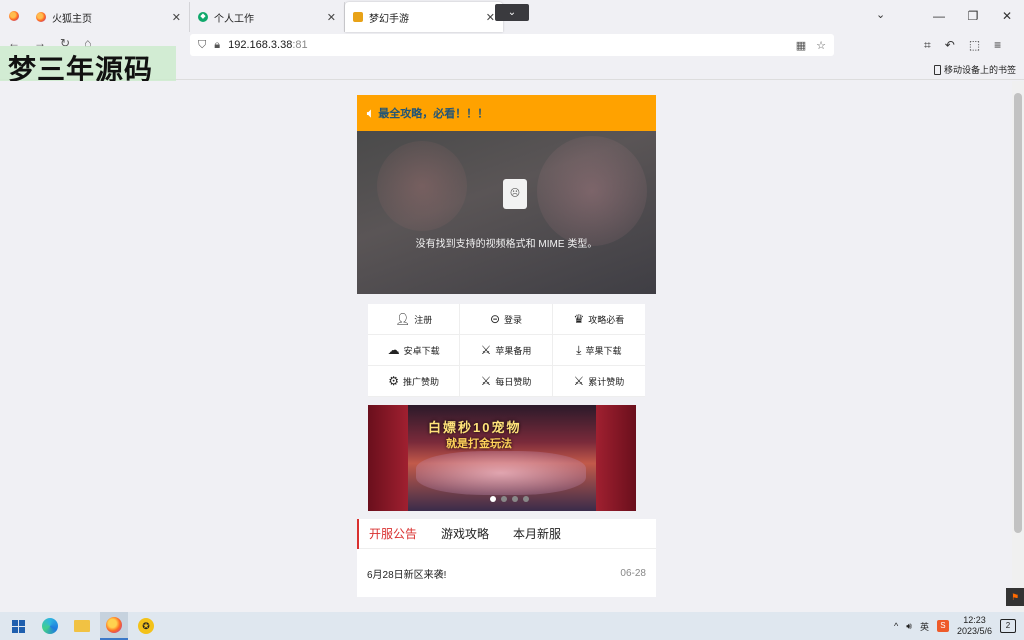 This screenshot has height=640, width=1024. Describe the element at coordinates (939, 16) in the screenshot. I see `minimize-button: —` at that location.